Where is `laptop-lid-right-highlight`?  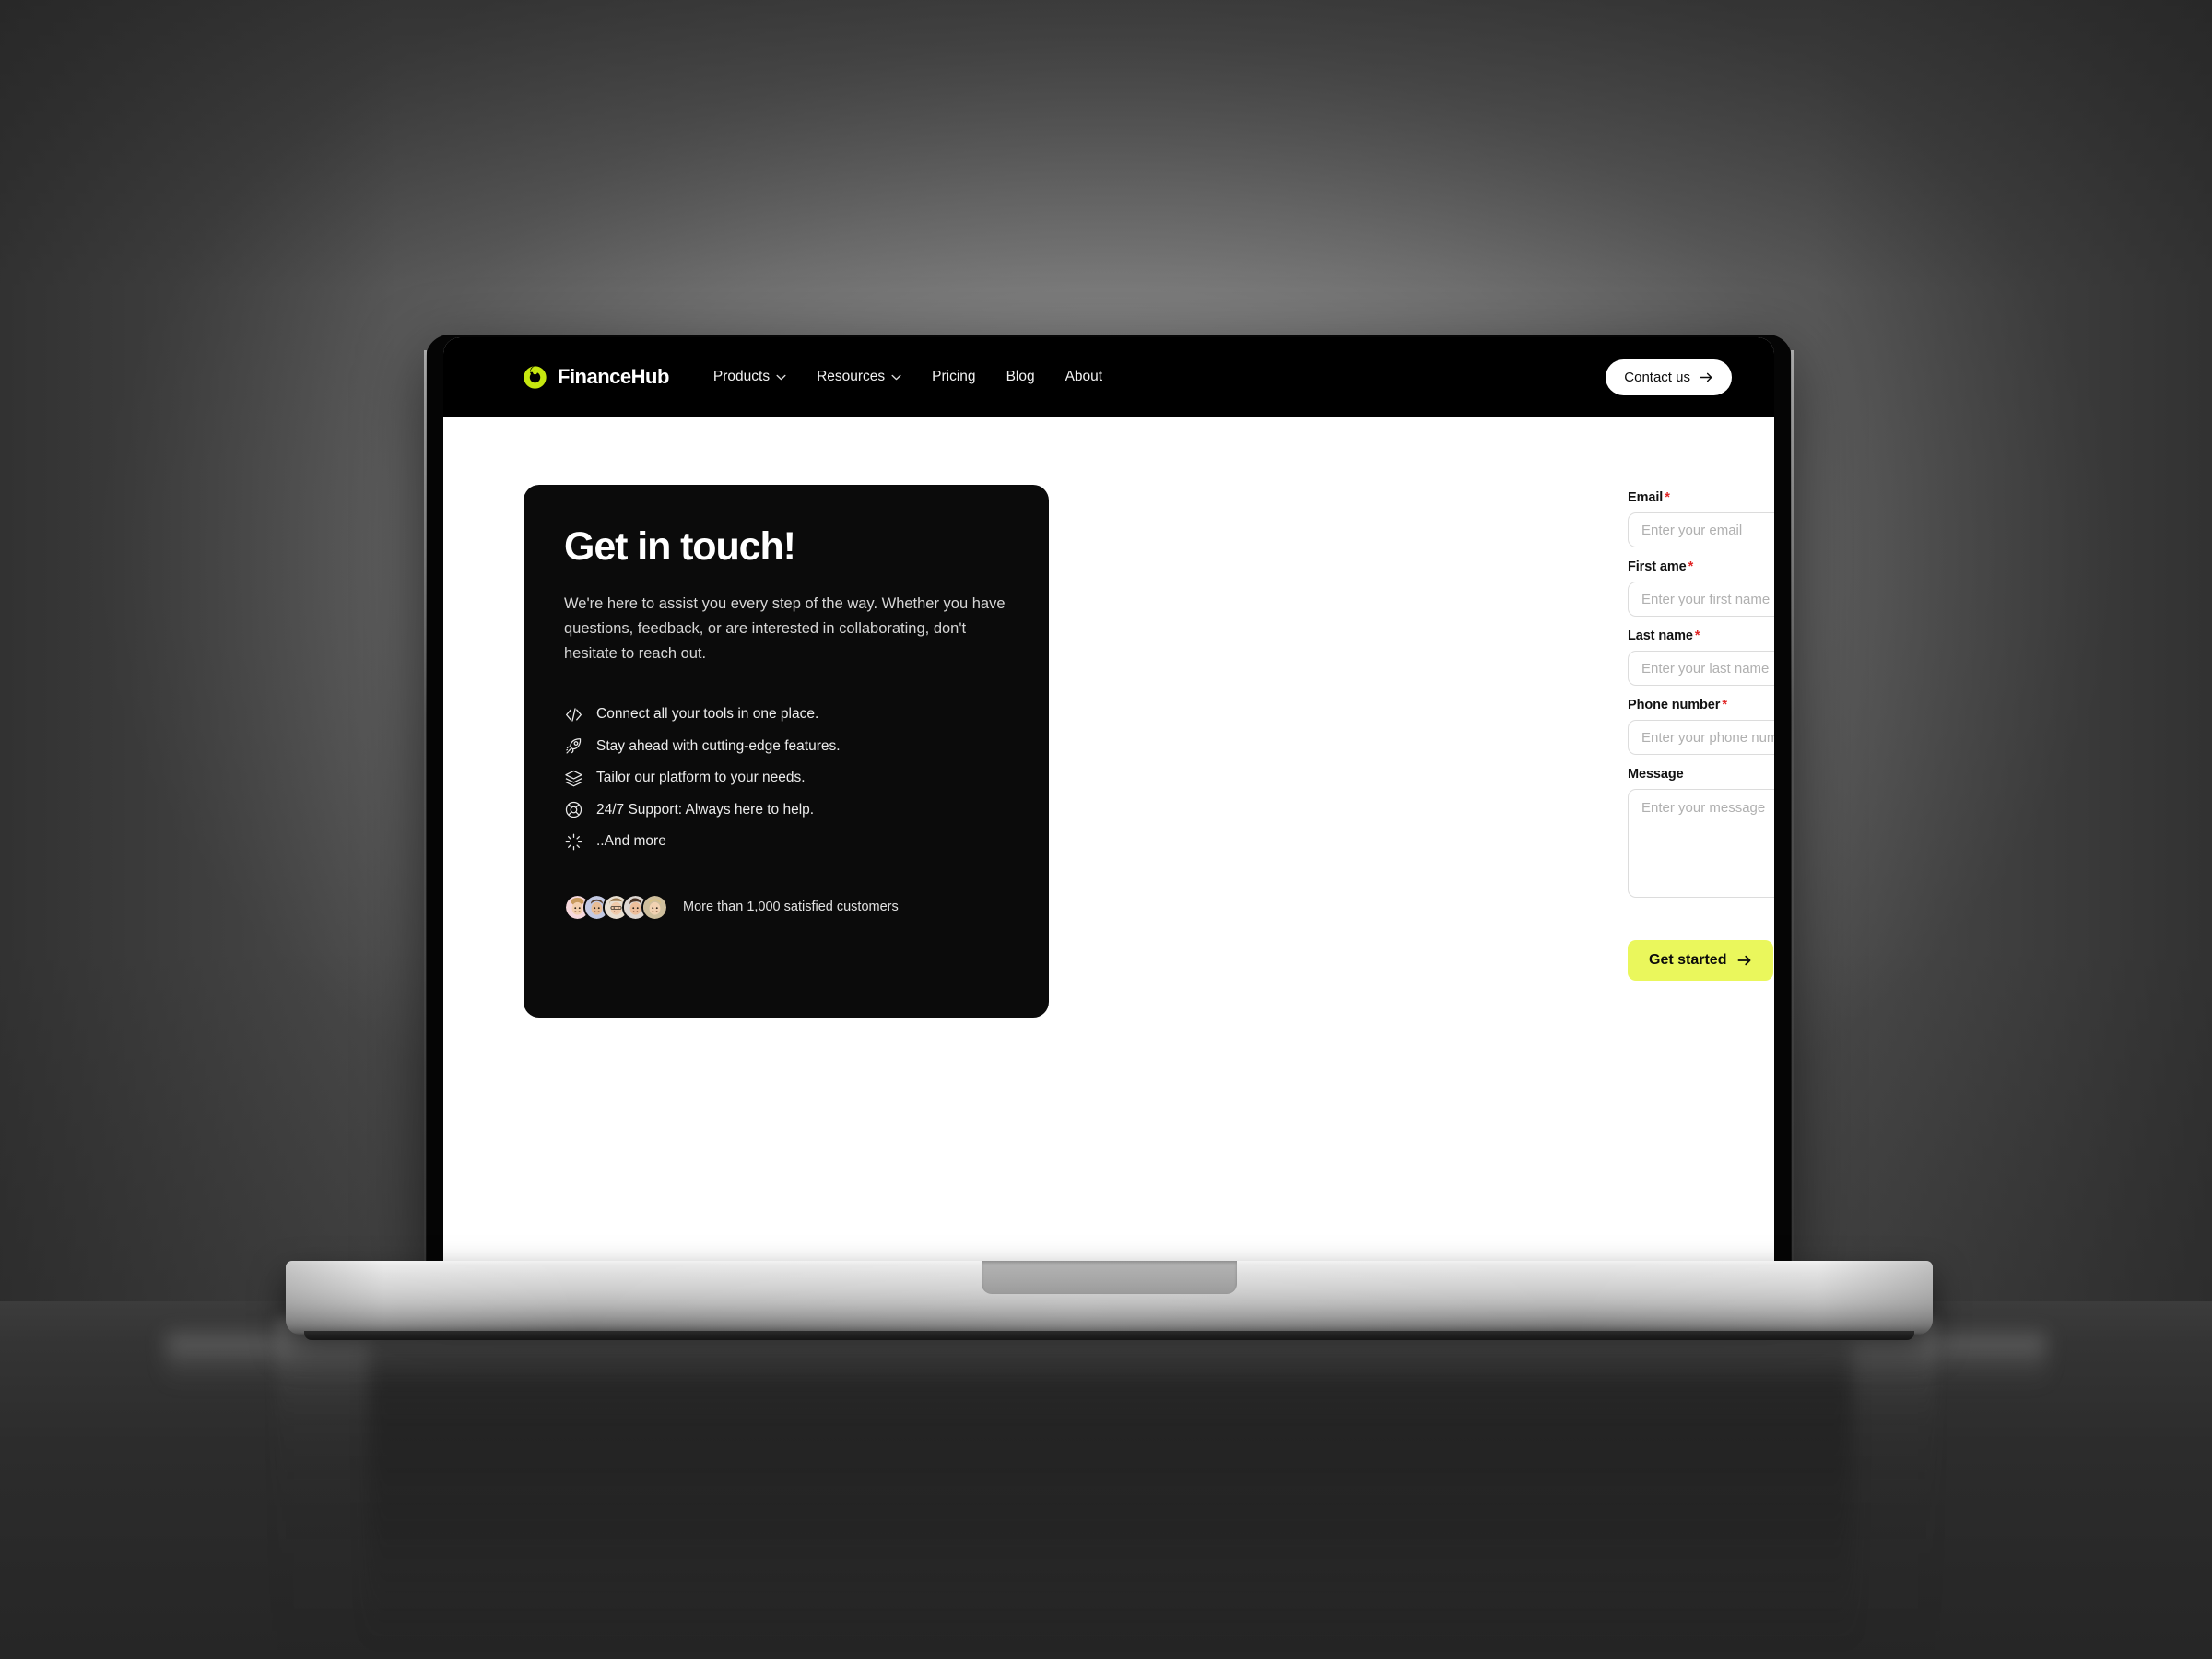
laptop-lid-right-highlight is located at coordinates (1792, 809).